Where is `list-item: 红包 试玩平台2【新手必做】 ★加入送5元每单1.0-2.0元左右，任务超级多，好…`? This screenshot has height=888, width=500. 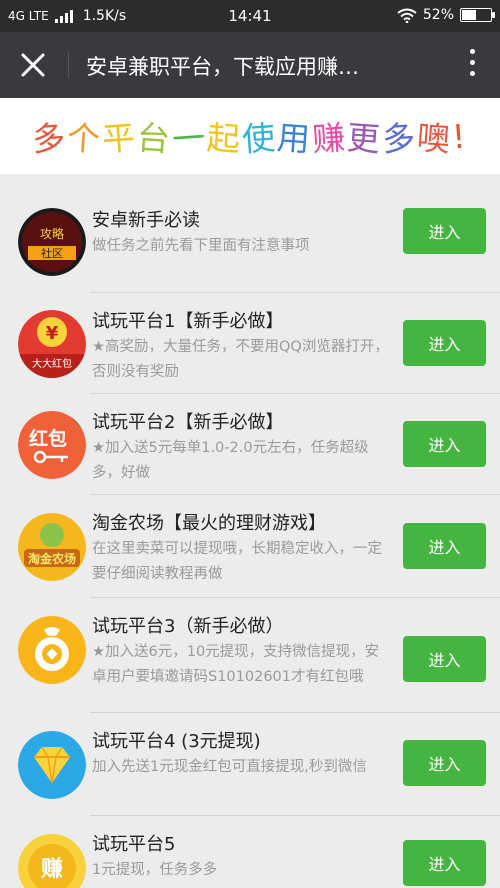
list-item: 红包 试玩平台2【新手必做】 ★加入送5元每单1.0-2.0元左右，任务超级多，好… is located at coordinates (250, 444).